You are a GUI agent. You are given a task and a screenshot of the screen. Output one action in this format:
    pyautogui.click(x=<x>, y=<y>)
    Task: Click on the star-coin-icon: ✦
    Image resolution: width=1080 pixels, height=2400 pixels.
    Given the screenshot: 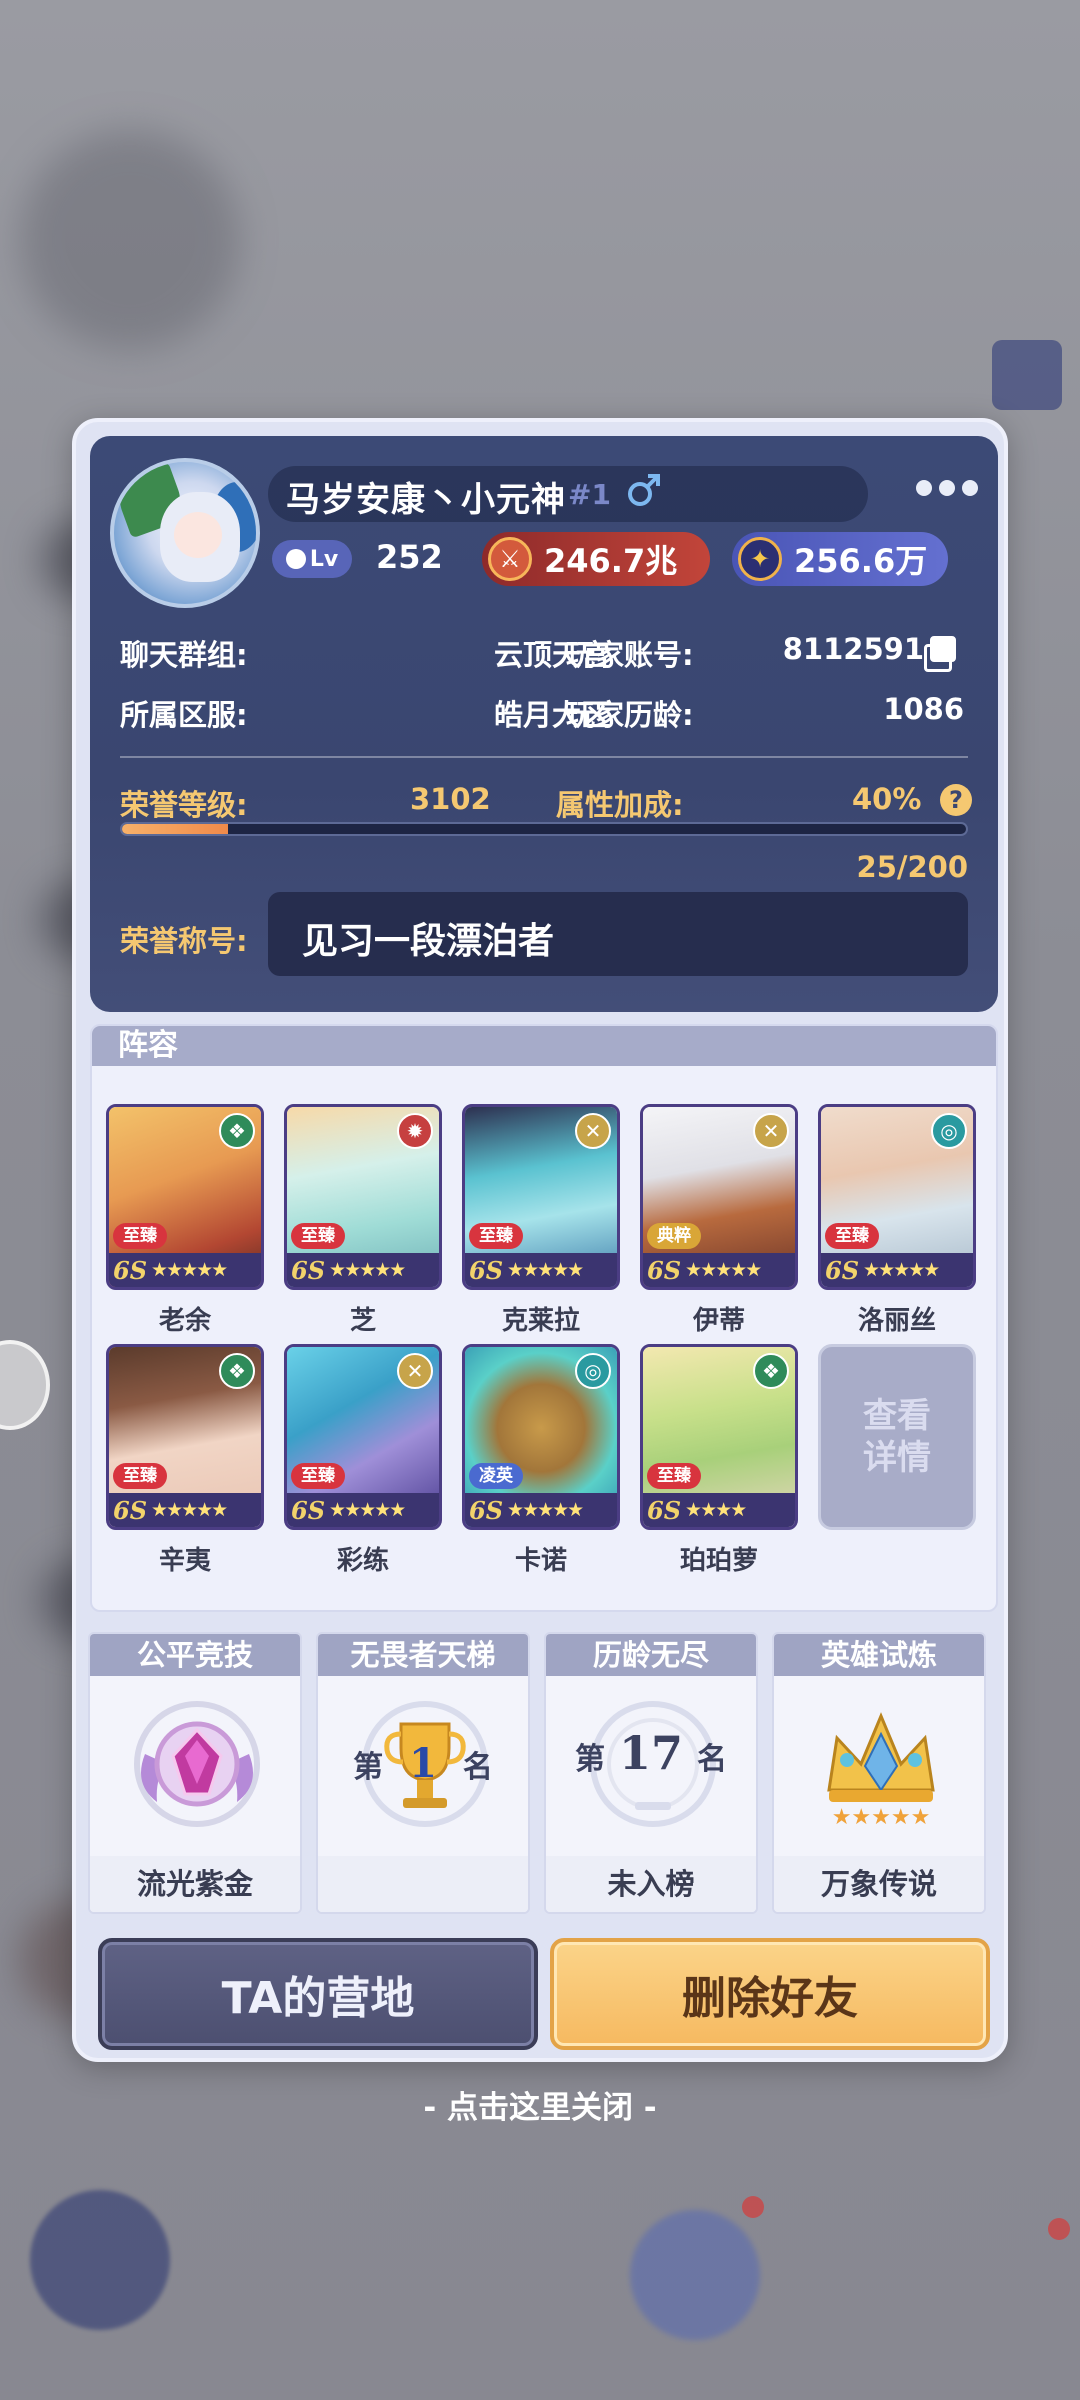 What is the action you would take?
    pyautogui.click(x=760, y=559)
    